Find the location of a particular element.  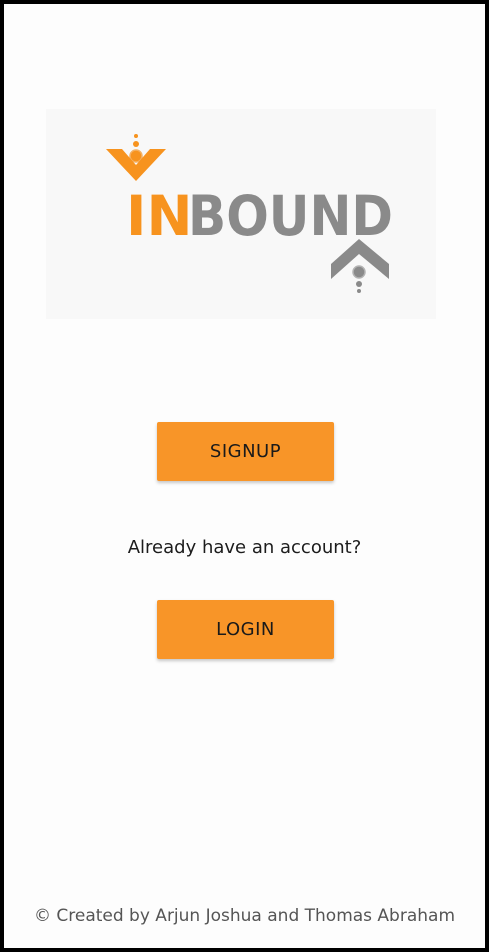

logo-text-bound: BOUND is located at coordinates (290, 216).